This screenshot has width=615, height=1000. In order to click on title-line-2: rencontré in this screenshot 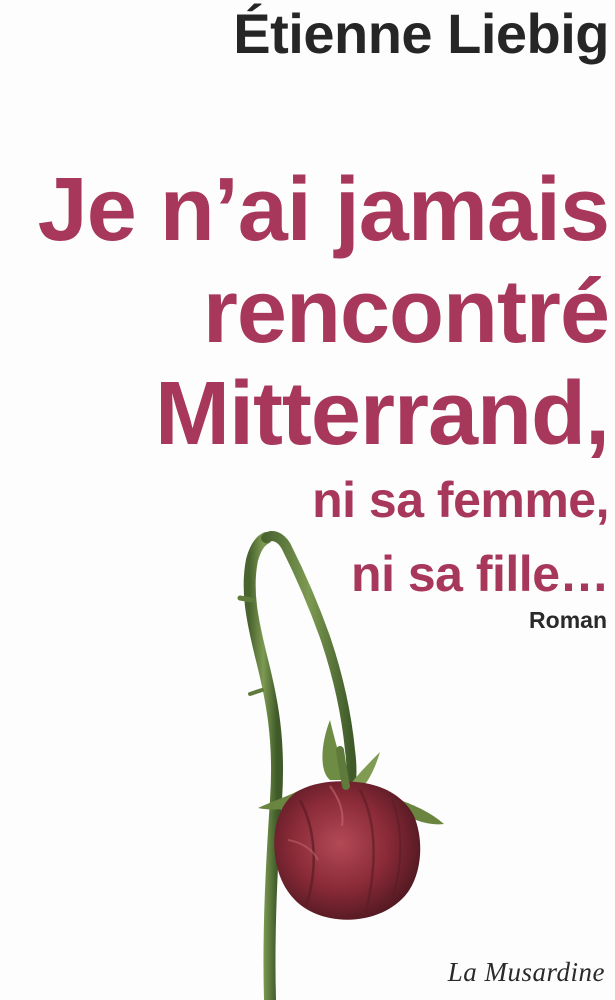, I will do `click(406, 312)`.